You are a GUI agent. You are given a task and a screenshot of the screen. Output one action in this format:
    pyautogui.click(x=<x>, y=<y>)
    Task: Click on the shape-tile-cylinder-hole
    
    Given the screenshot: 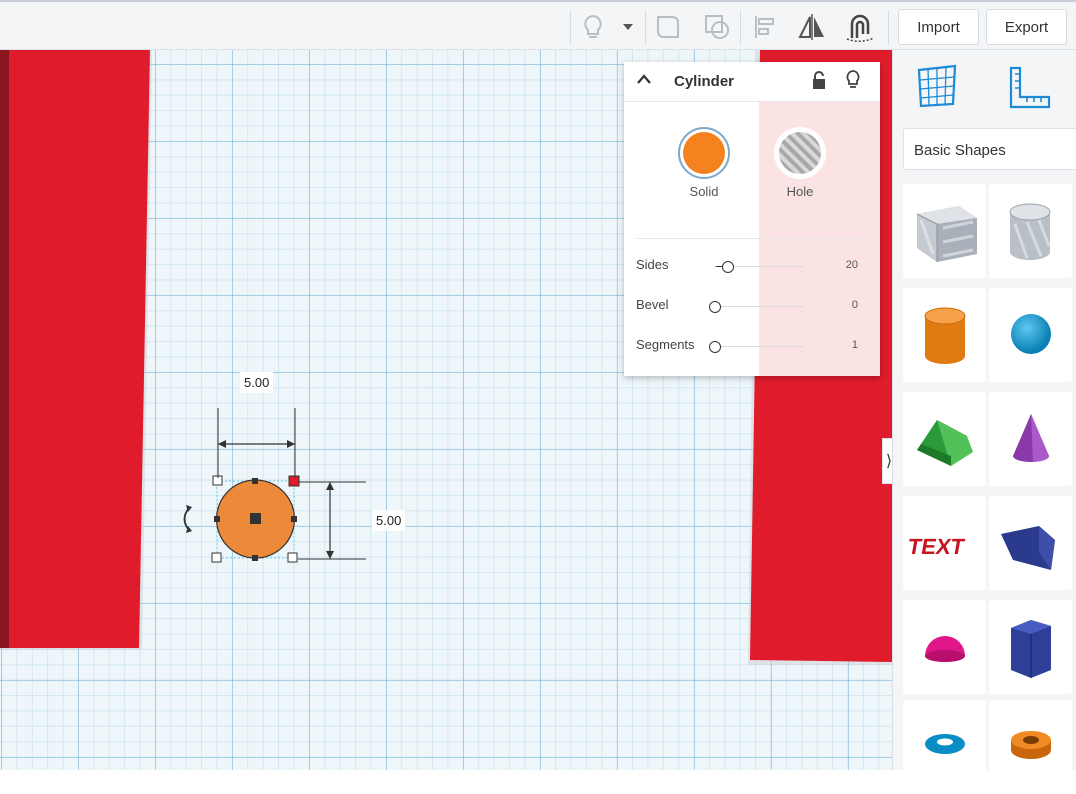 What is the action you would take?
    pyautogui.click(x=1030, y=231)
    